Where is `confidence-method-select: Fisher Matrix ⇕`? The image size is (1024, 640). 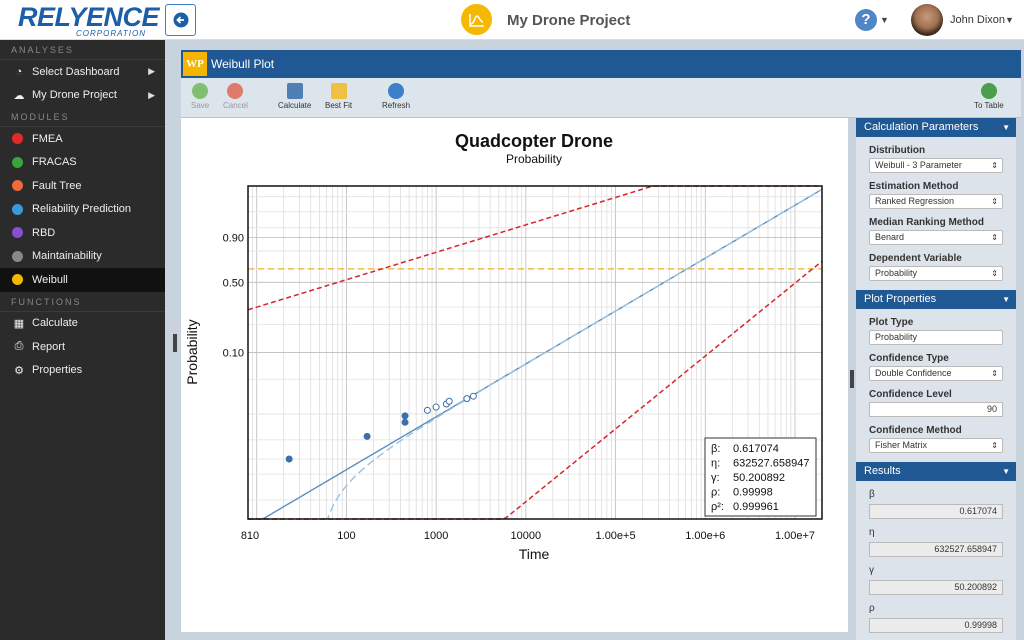
confidence-method-select: Fisher Matrix ⇕ is located at coordinates (936, 445).